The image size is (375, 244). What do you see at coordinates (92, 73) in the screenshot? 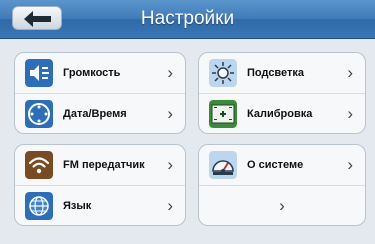
I see `menu-item-label: Громкость` at bounding box center [92, 73].